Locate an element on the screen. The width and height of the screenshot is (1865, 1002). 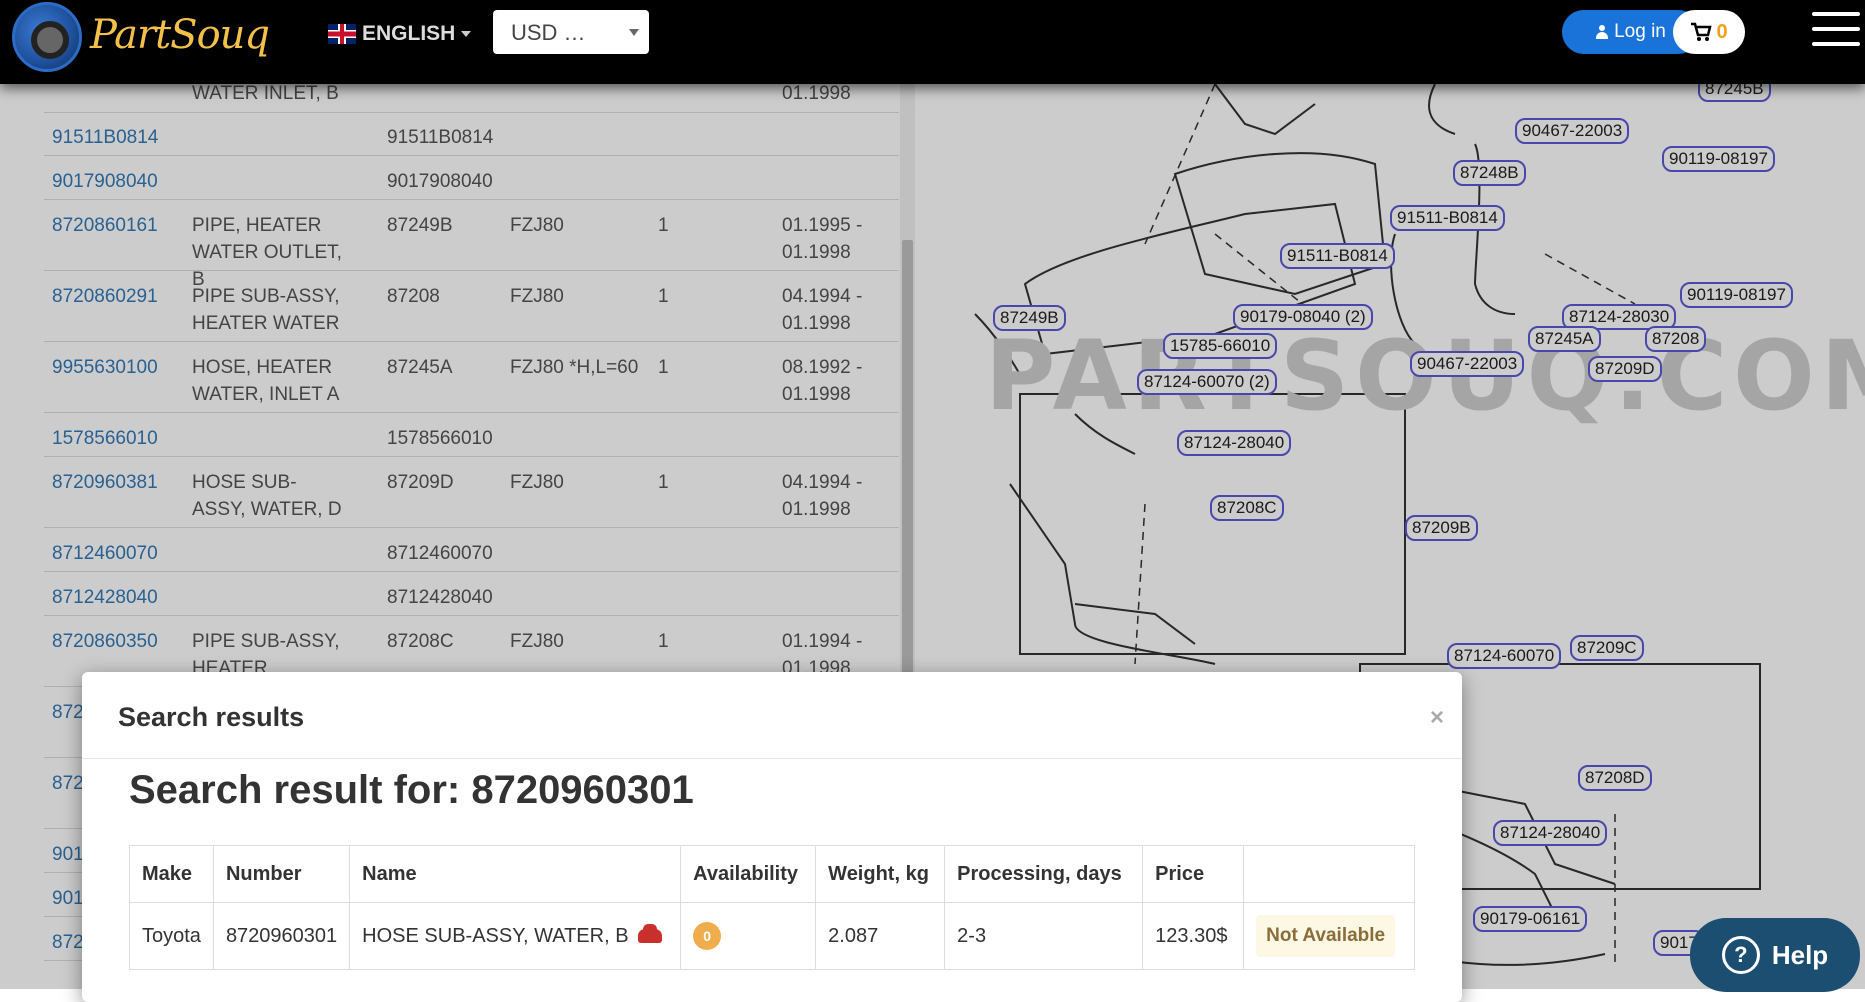
result-heading: Search result for: 8720960301 is located at coordinates (411, 790).